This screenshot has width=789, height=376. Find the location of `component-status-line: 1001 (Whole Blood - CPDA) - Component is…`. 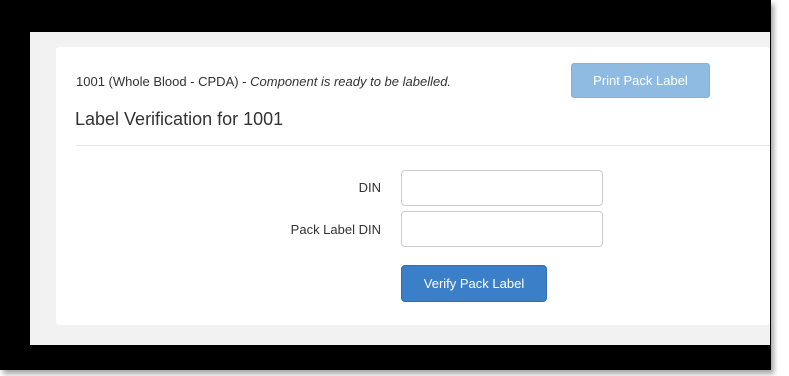

component-status-line: 1001 (Whole Blood - CPDA) - Component is… is located at coordinates (263, 81).